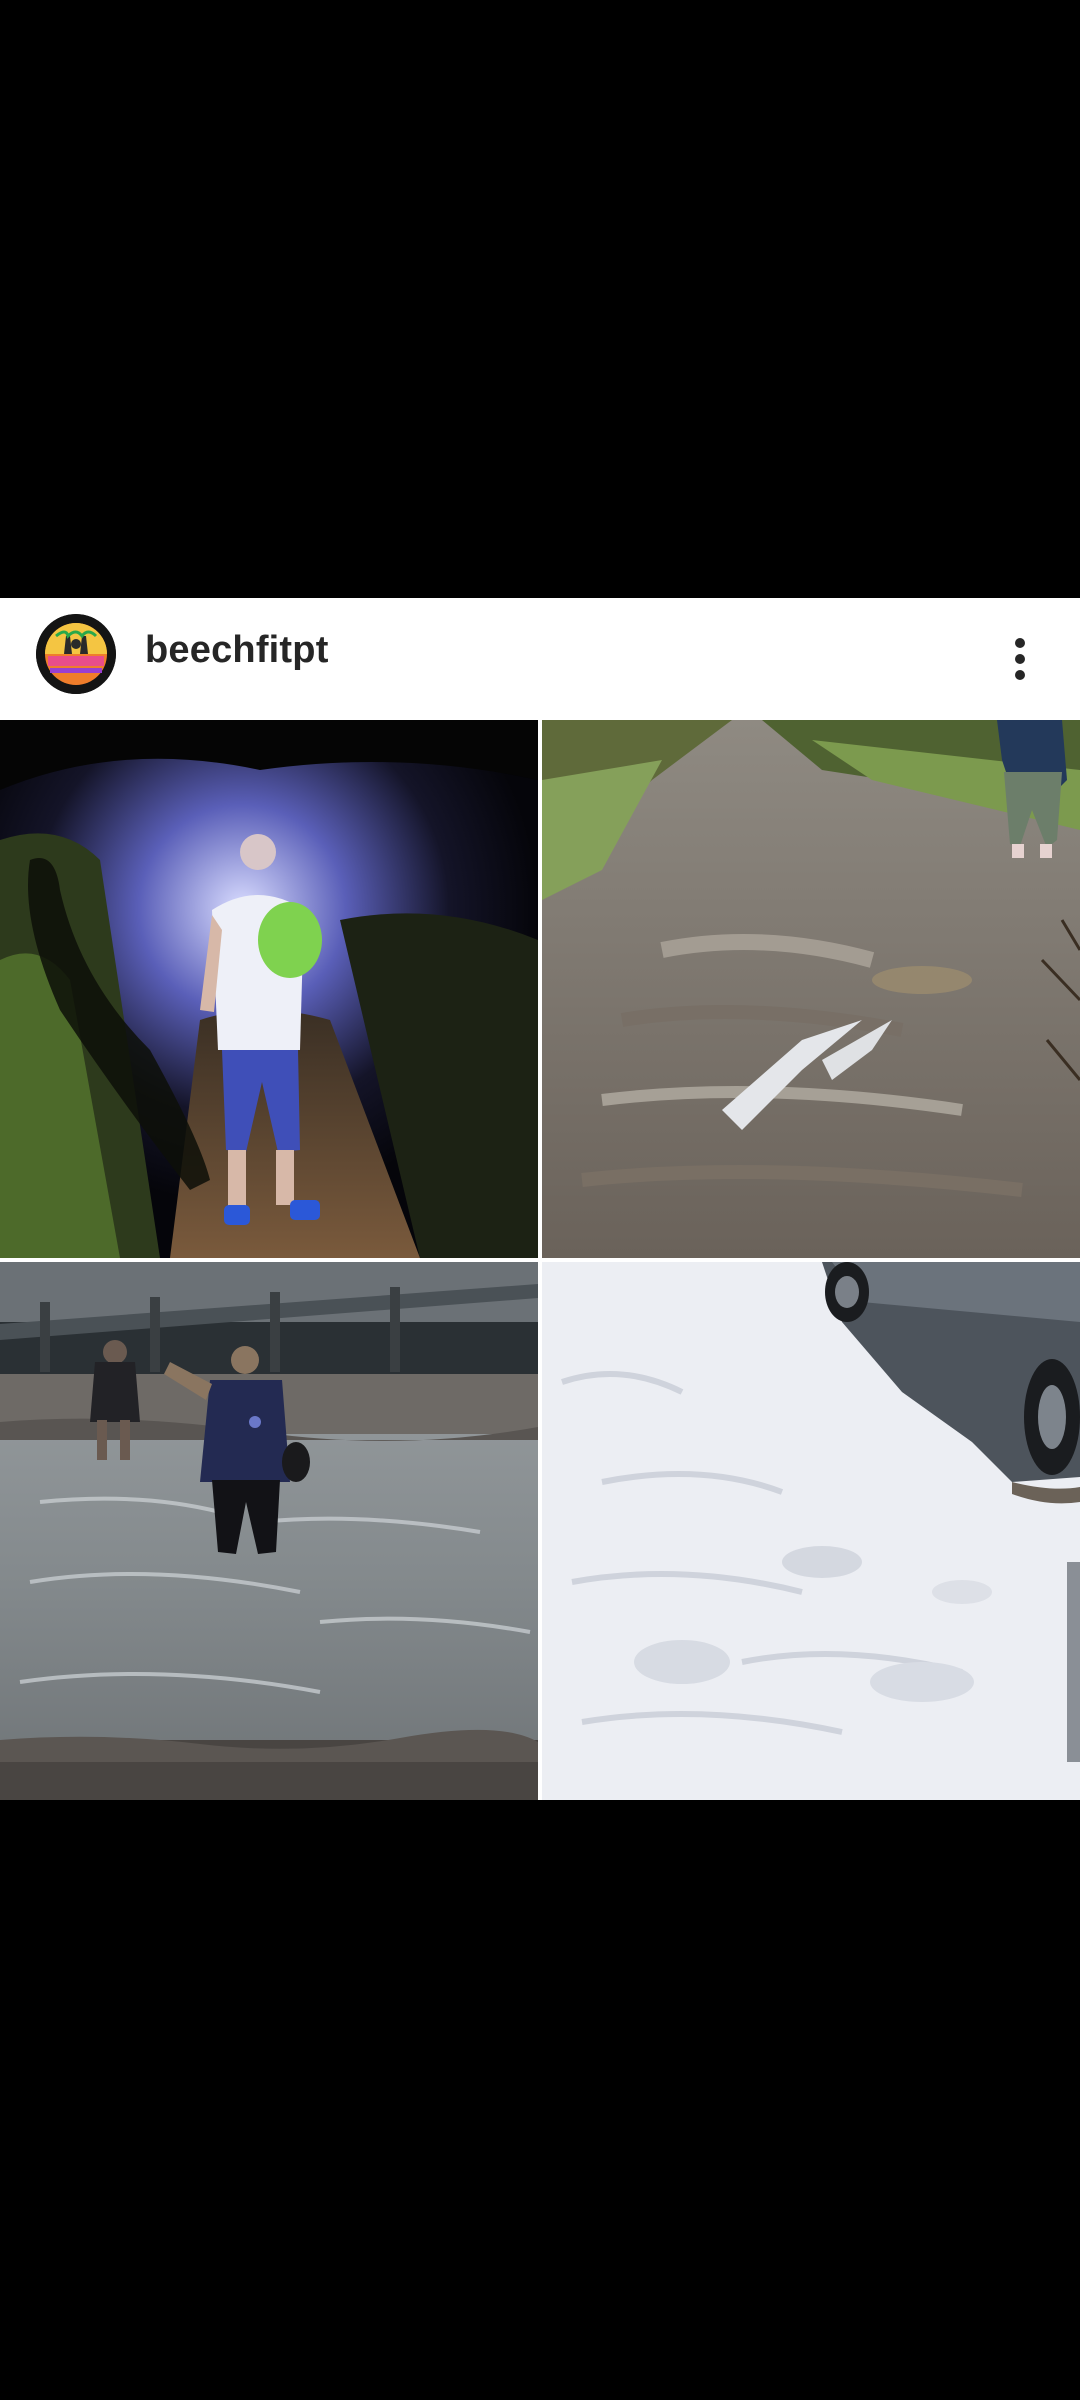  I want to click on night-walk-photo, so click(269, 989).